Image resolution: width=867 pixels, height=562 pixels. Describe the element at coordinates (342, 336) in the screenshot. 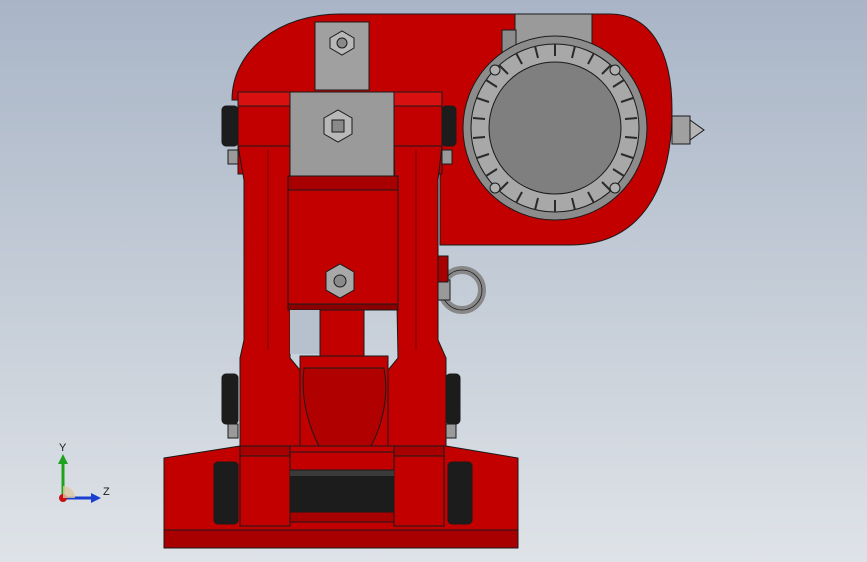

I see `inner-block` at that location.